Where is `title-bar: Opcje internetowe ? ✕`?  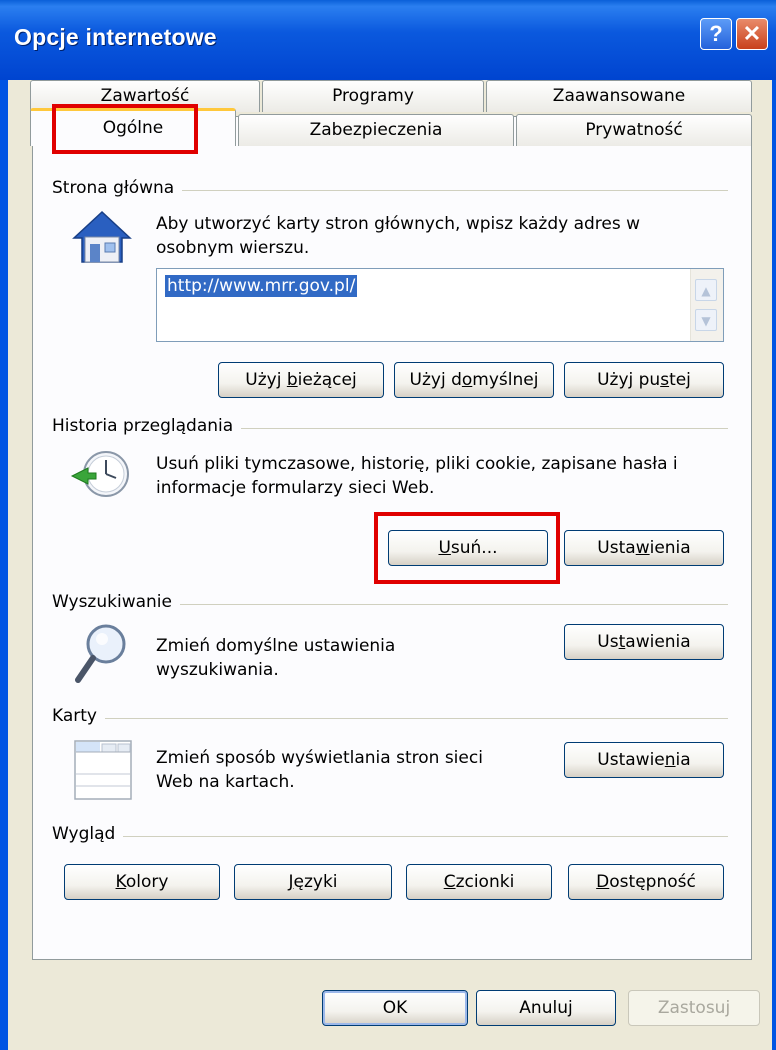
title-bar: Opcje internetowe ? ✕ is located at coordinates (388, 40).